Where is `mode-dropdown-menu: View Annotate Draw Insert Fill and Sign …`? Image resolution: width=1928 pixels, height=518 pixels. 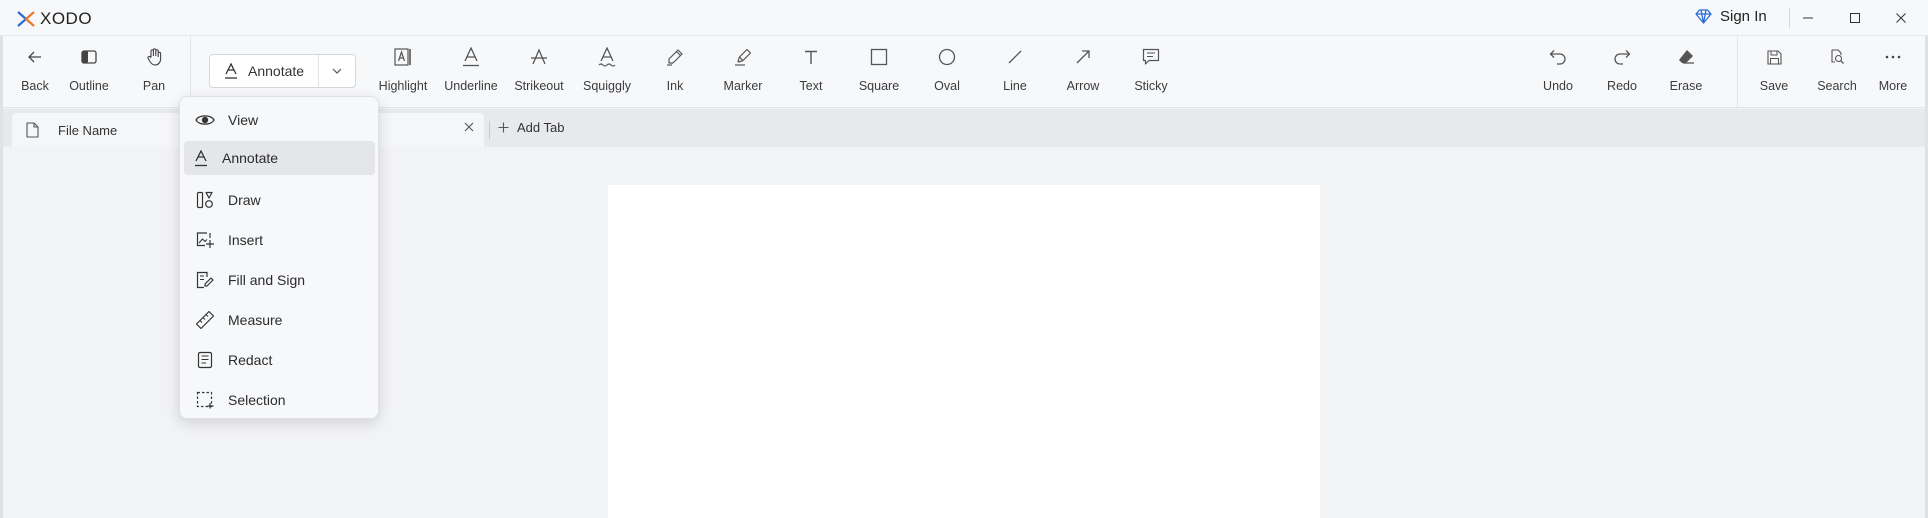
mode-dropdown-menu: View Annotate Draw Insert Fill and Sign … is located at coordinates (279, 257).